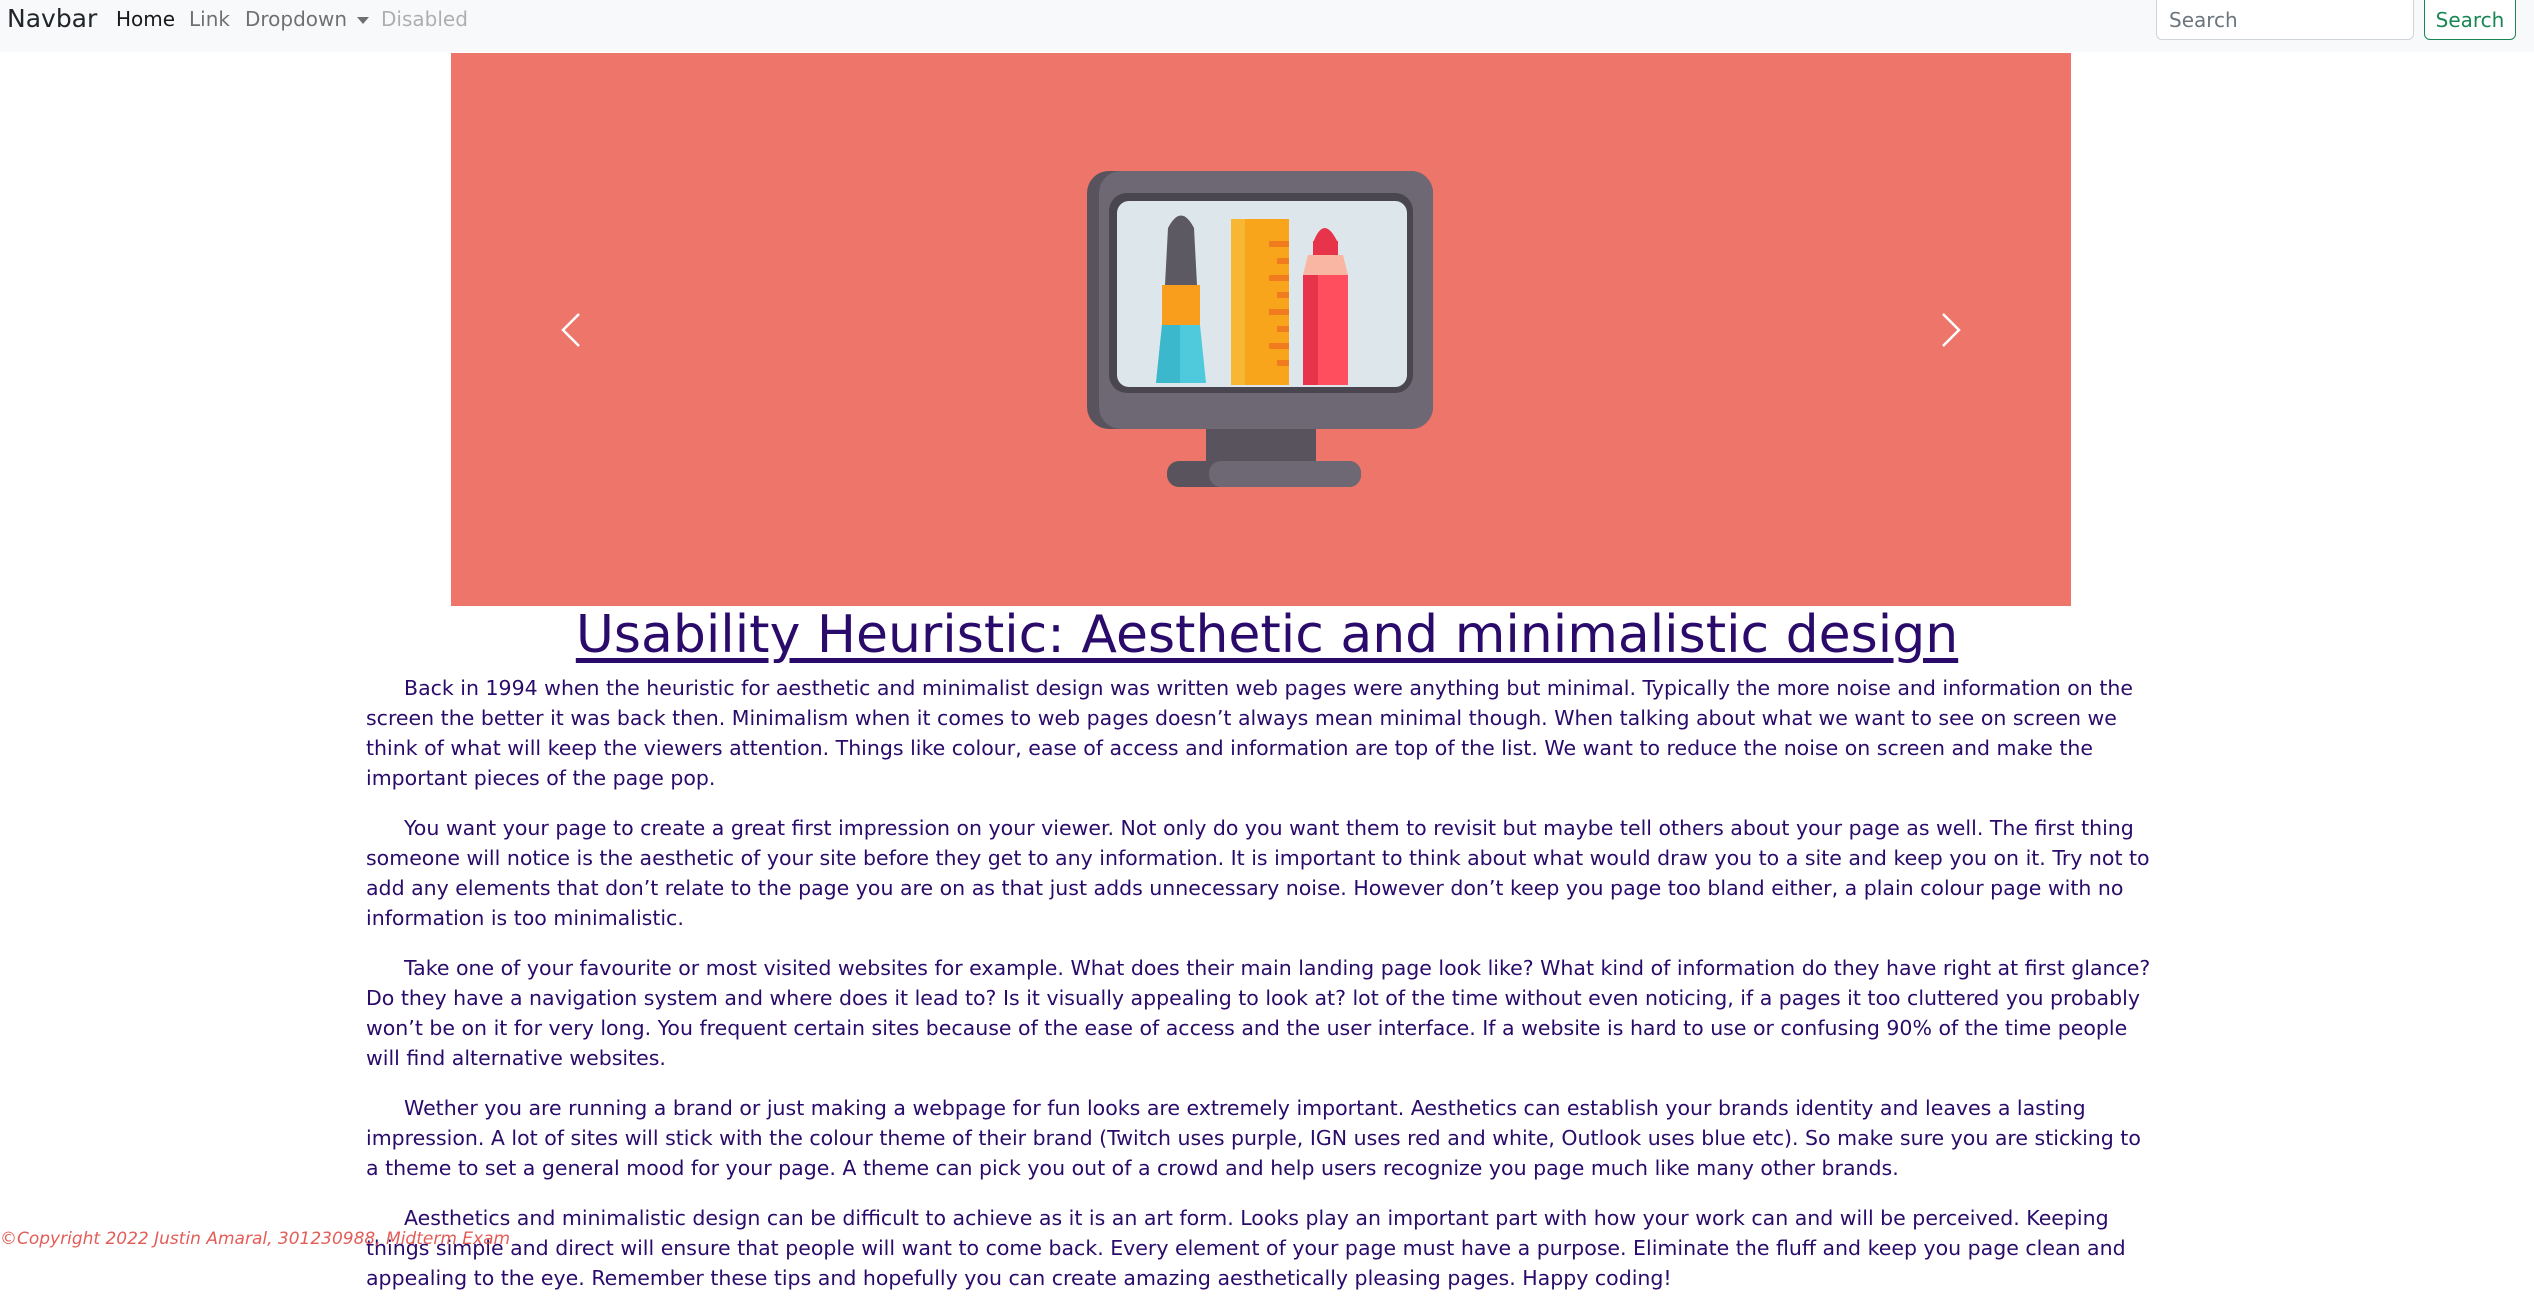 The height and width of the screenshot is (1313, 2534). Describe the element at coordinates (52, 19) in the screenshot. I see `navbar-brand: Navbar` at that location.